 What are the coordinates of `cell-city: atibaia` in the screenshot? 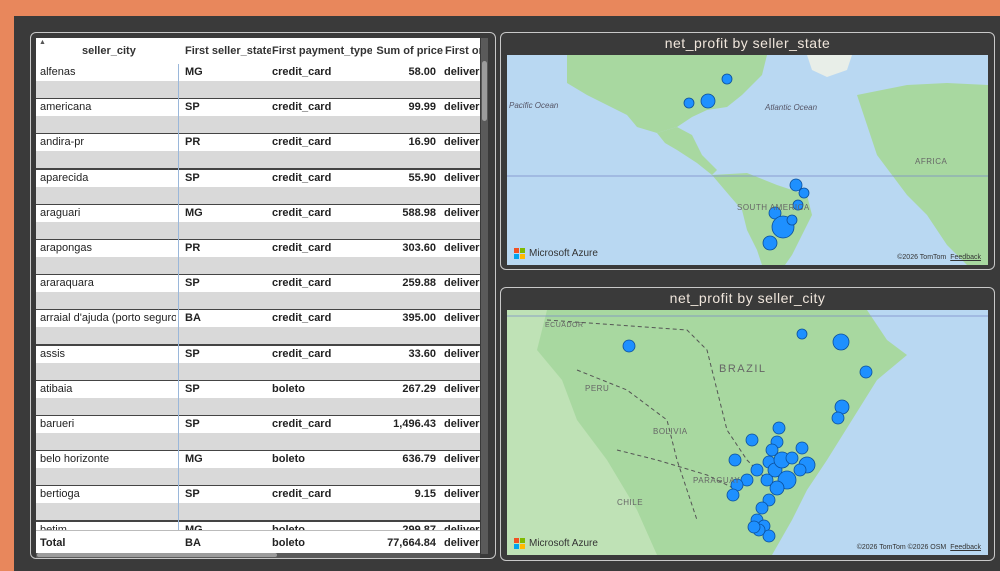 It's located at (56, 388).